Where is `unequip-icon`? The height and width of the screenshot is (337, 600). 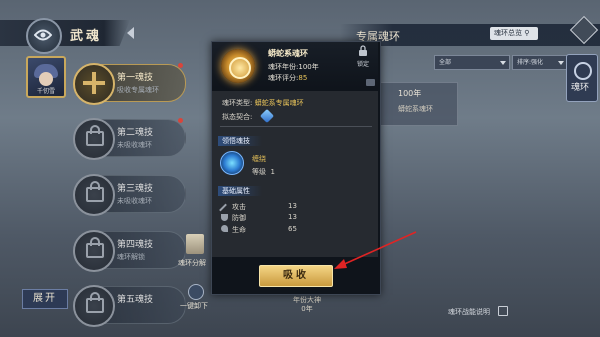
unequip-icon is located at coordinates (196, 292).